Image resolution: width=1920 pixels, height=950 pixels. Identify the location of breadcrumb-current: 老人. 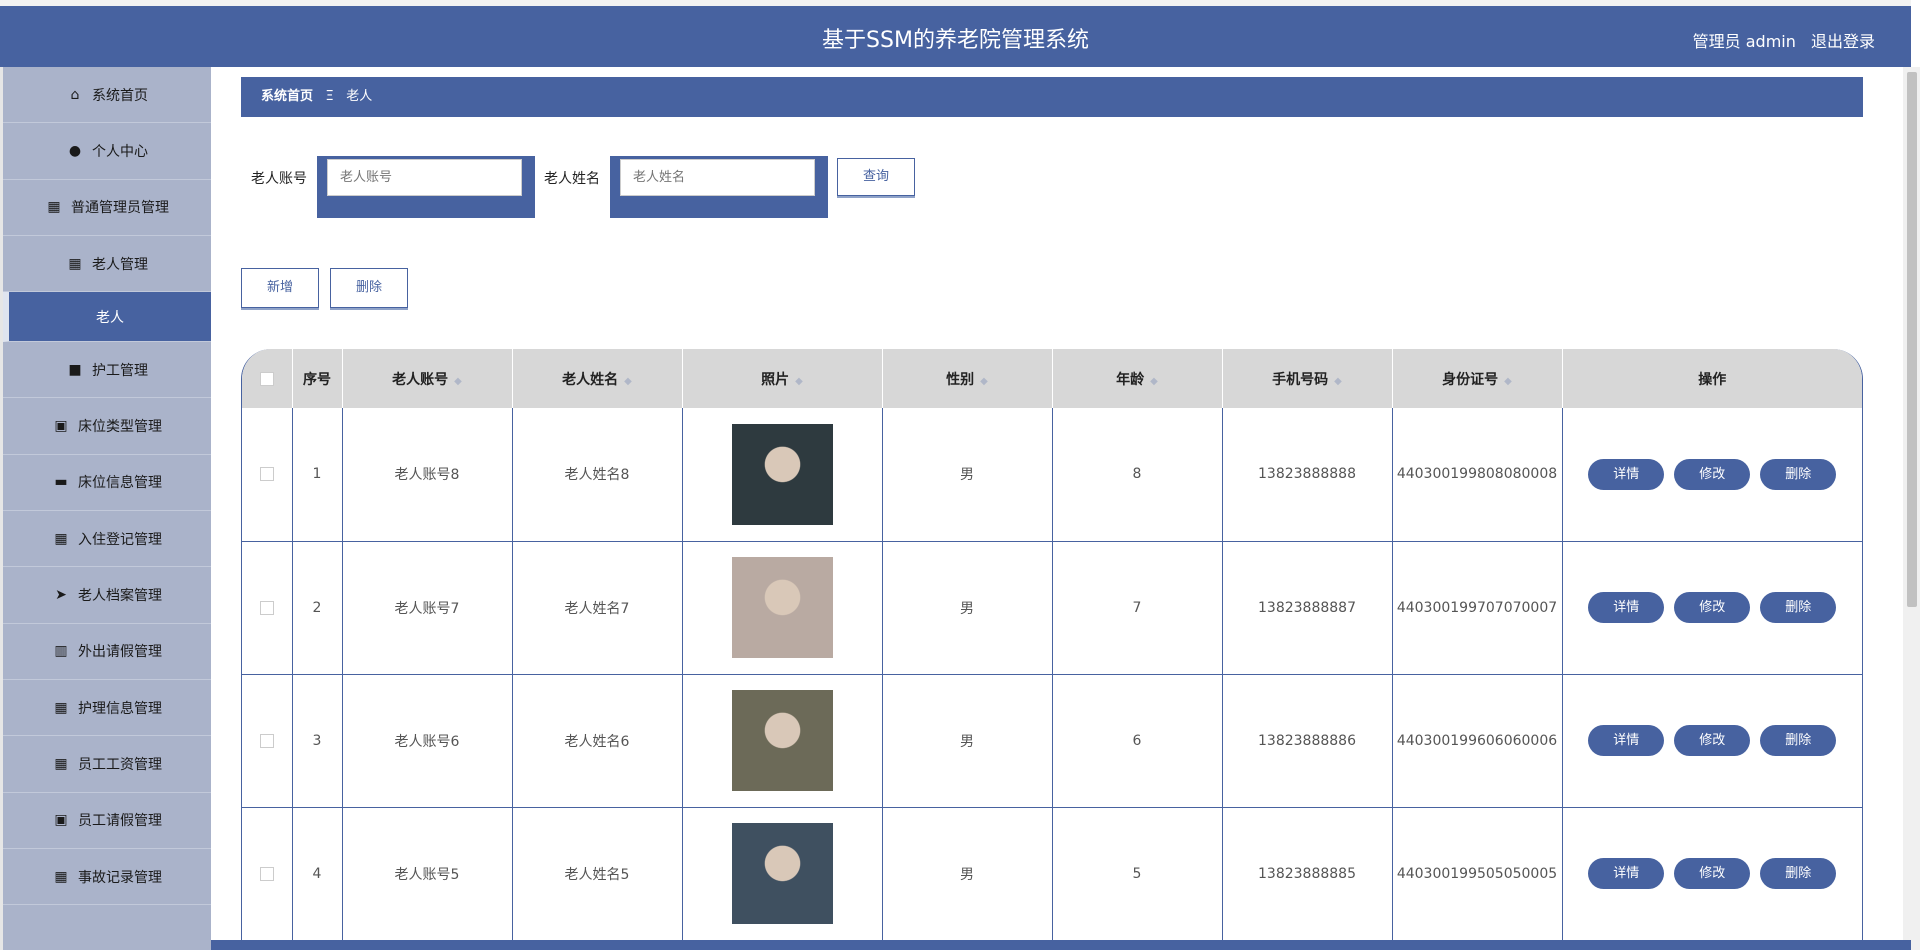
(359, 96).